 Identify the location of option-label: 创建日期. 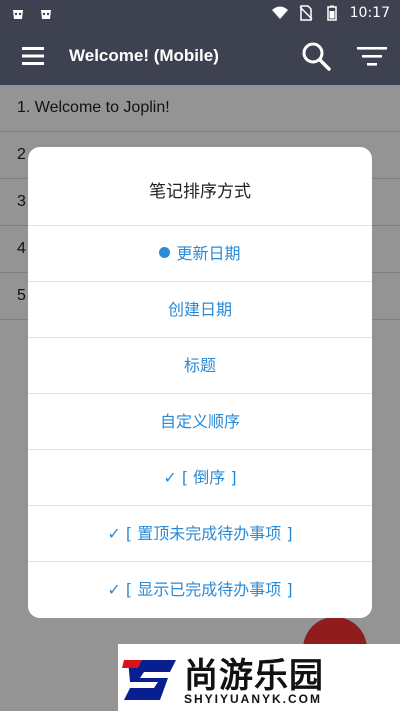
(199, 309).